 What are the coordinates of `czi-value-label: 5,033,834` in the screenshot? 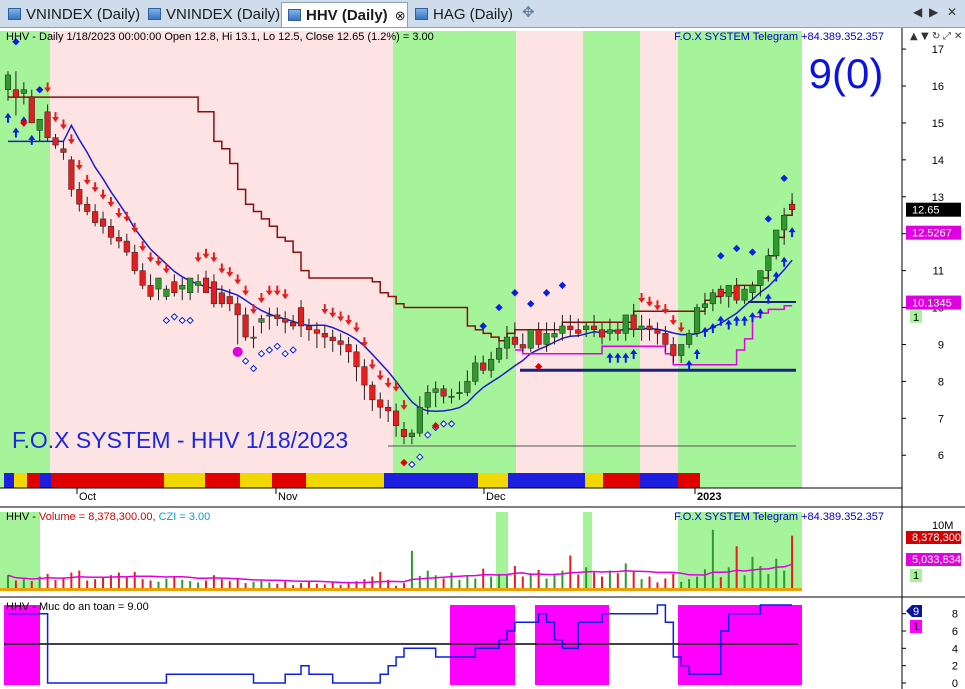 It's located at (936, 560).